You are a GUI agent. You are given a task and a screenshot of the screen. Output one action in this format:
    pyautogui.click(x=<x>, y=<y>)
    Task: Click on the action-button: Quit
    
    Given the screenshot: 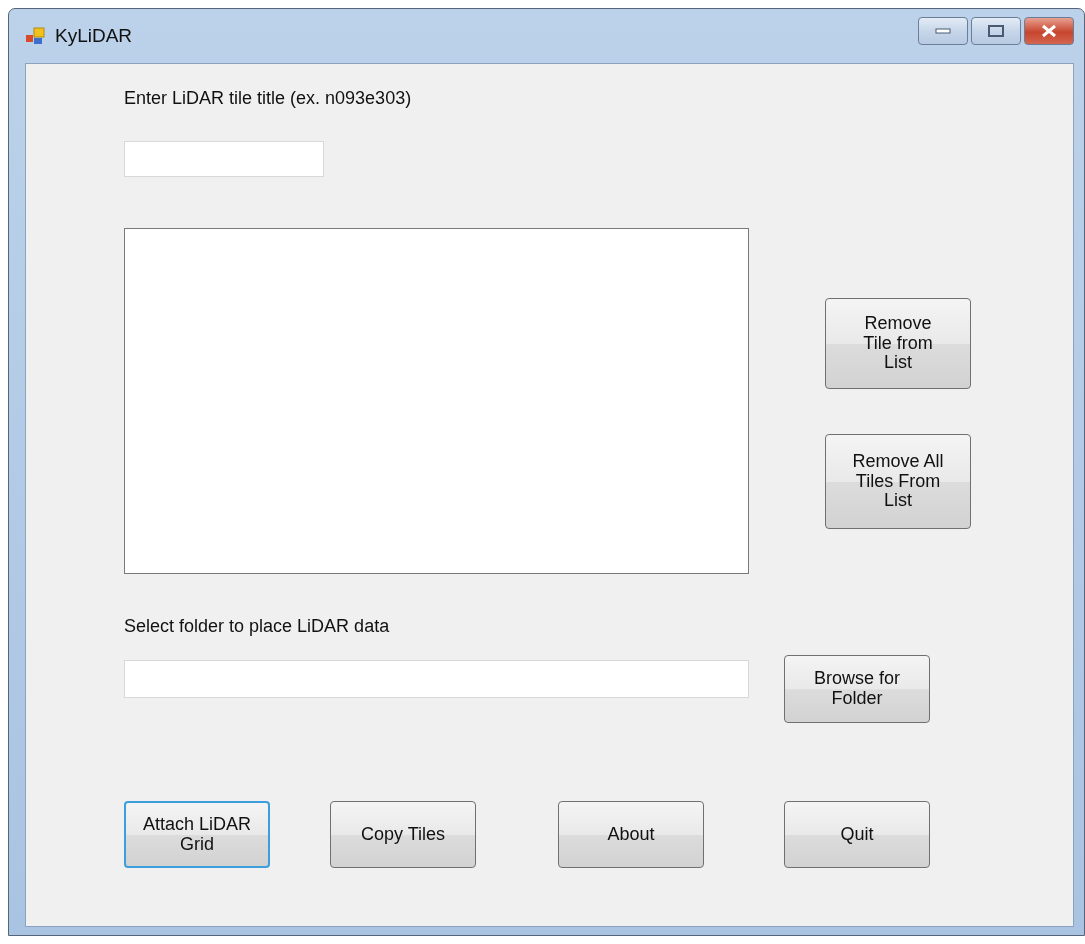 What is the action you would take?
    pyautogui.click(x=857, y=834)
    